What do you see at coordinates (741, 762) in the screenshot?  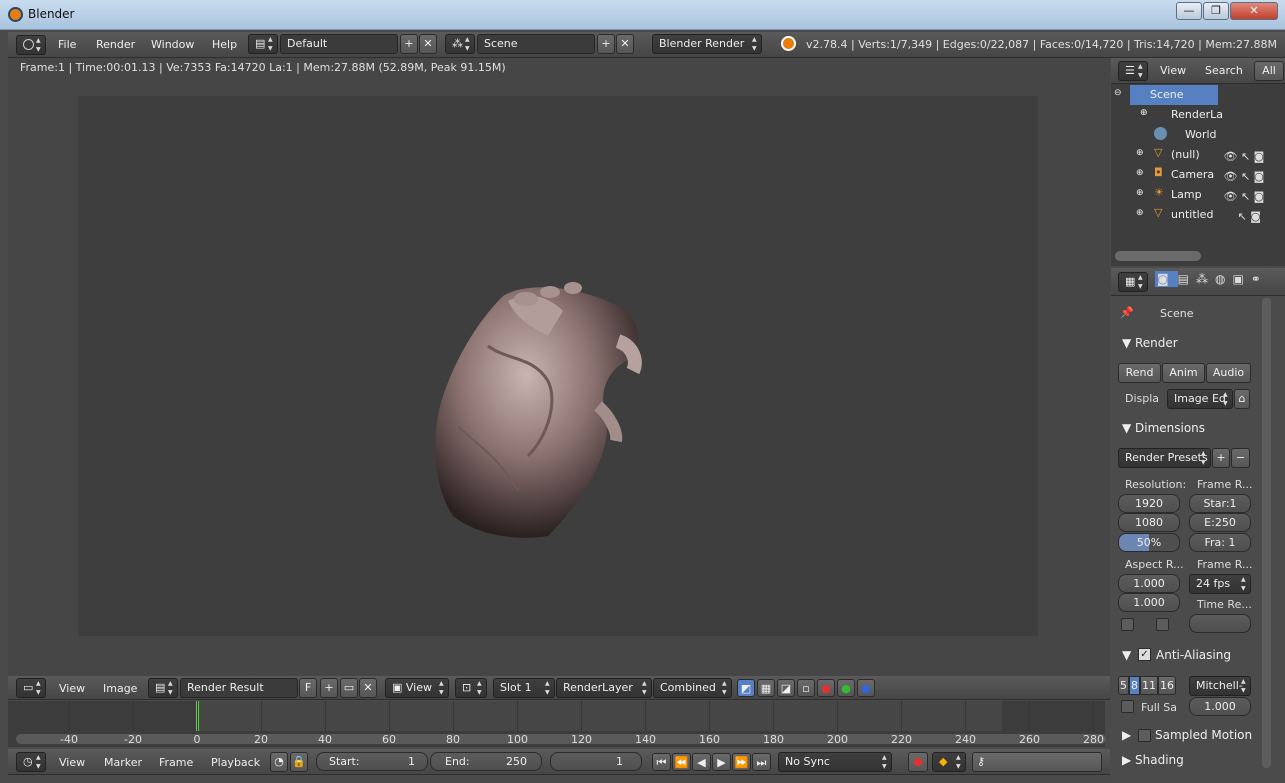 I see `next-keyframe-icon: ⏩` at bounding box center [741, 762].